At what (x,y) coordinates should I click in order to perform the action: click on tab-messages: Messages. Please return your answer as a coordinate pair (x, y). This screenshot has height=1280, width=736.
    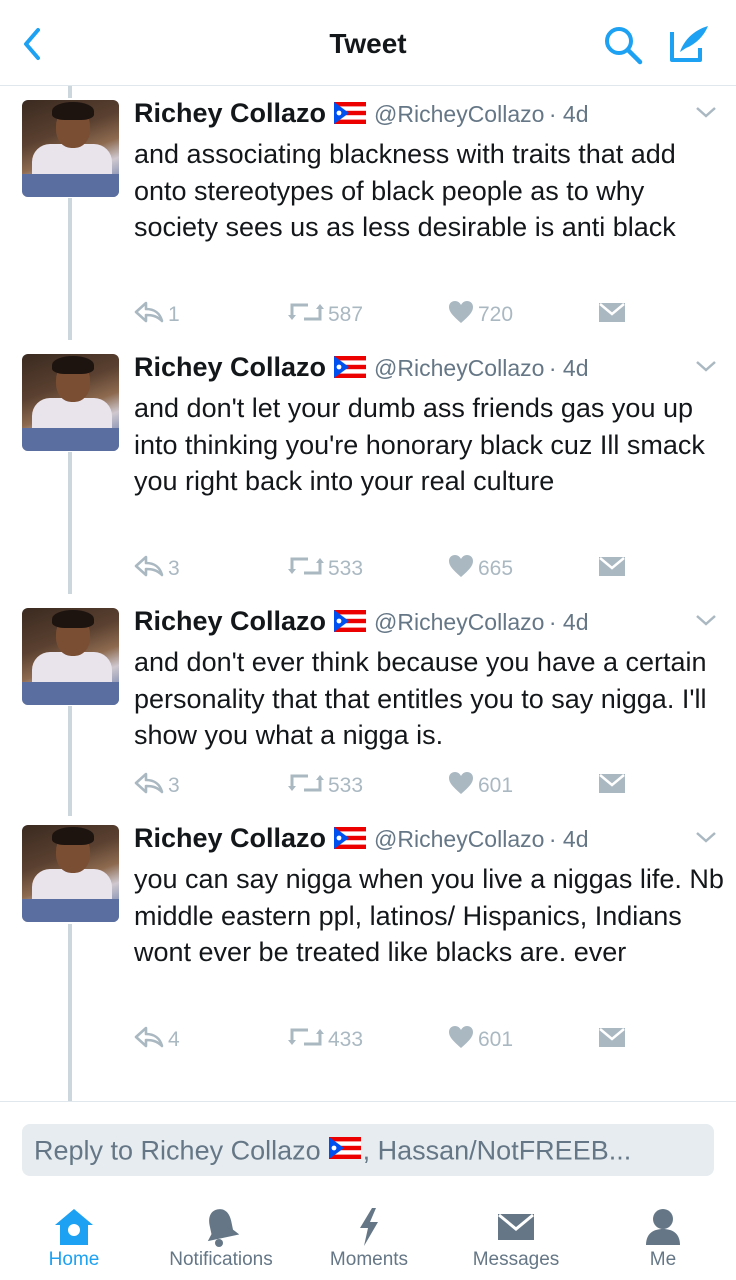
    Looking at the image, I should click on (516, 1238).